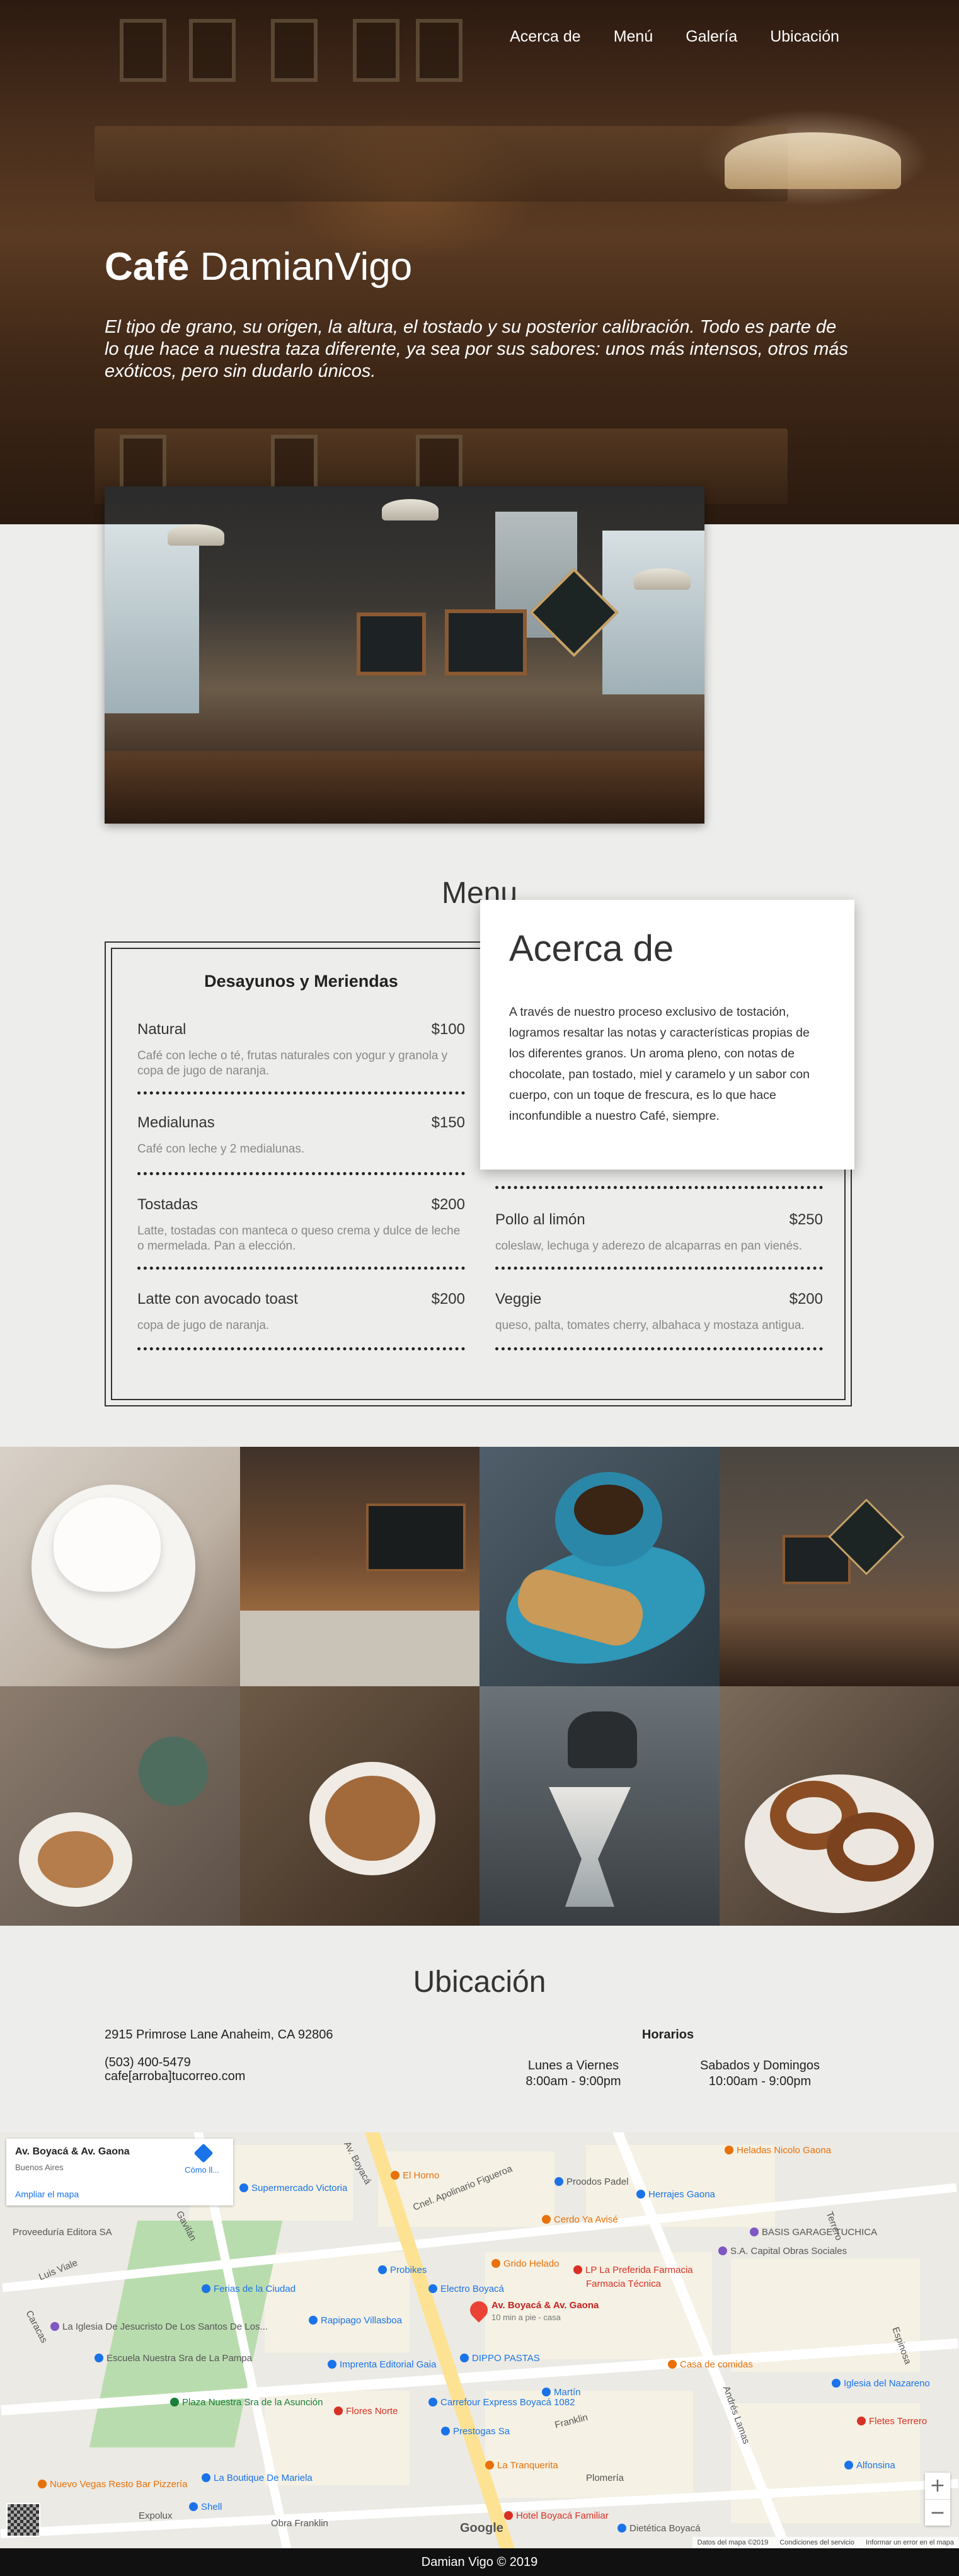 The image size is (959, 2576). What do you see at coordinates (937, 2486) in the screenshot?
I see `zoom-in-button: +` at bounding box center [937, 2486].